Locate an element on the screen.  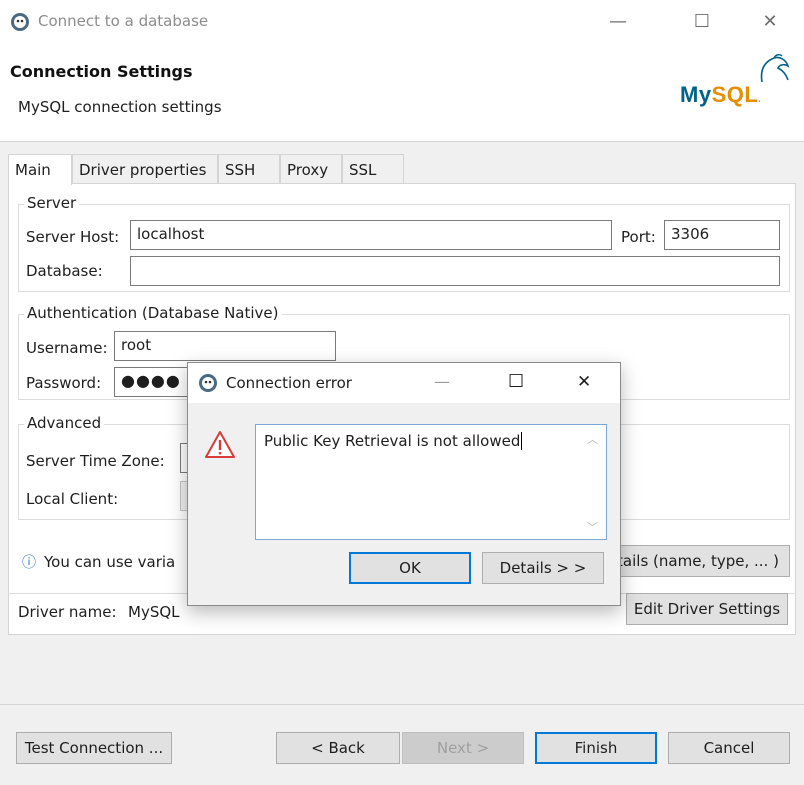
tab-ssh: SSH is located at coordinates (249, 169).